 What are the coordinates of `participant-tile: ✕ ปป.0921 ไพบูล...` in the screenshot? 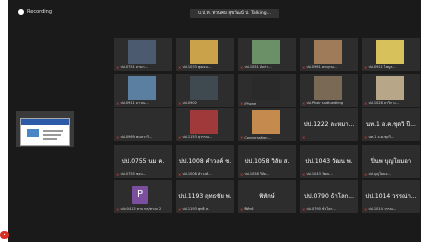 It's located at (391, 54).